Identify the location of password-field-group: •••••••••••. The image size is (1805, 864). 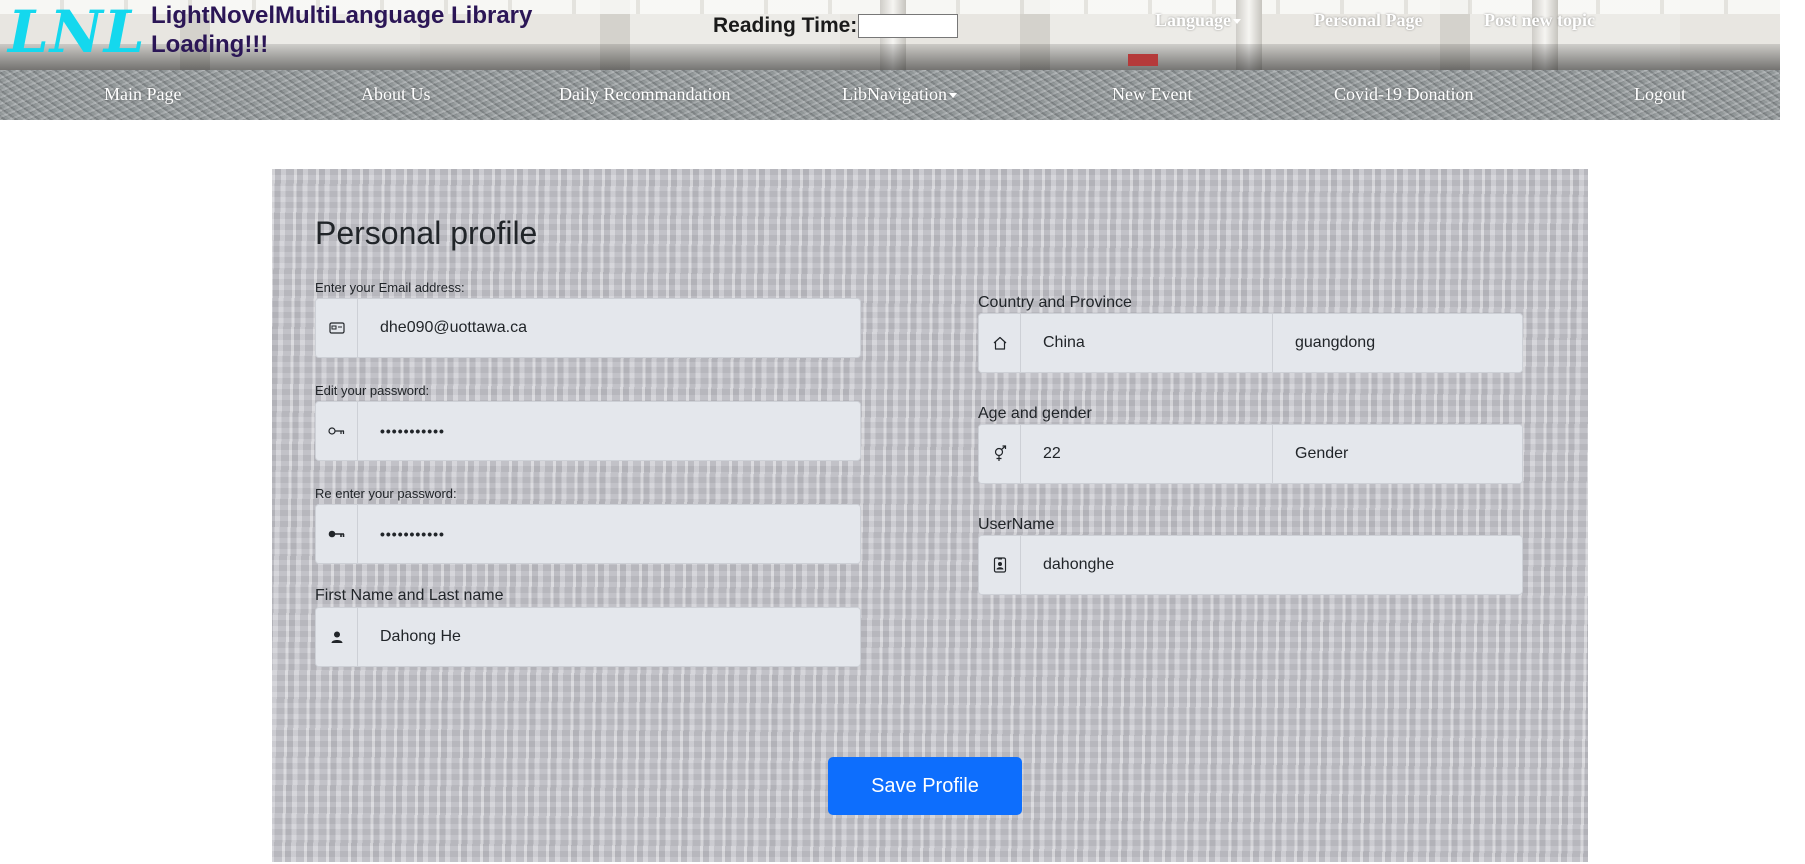
(588, 431).